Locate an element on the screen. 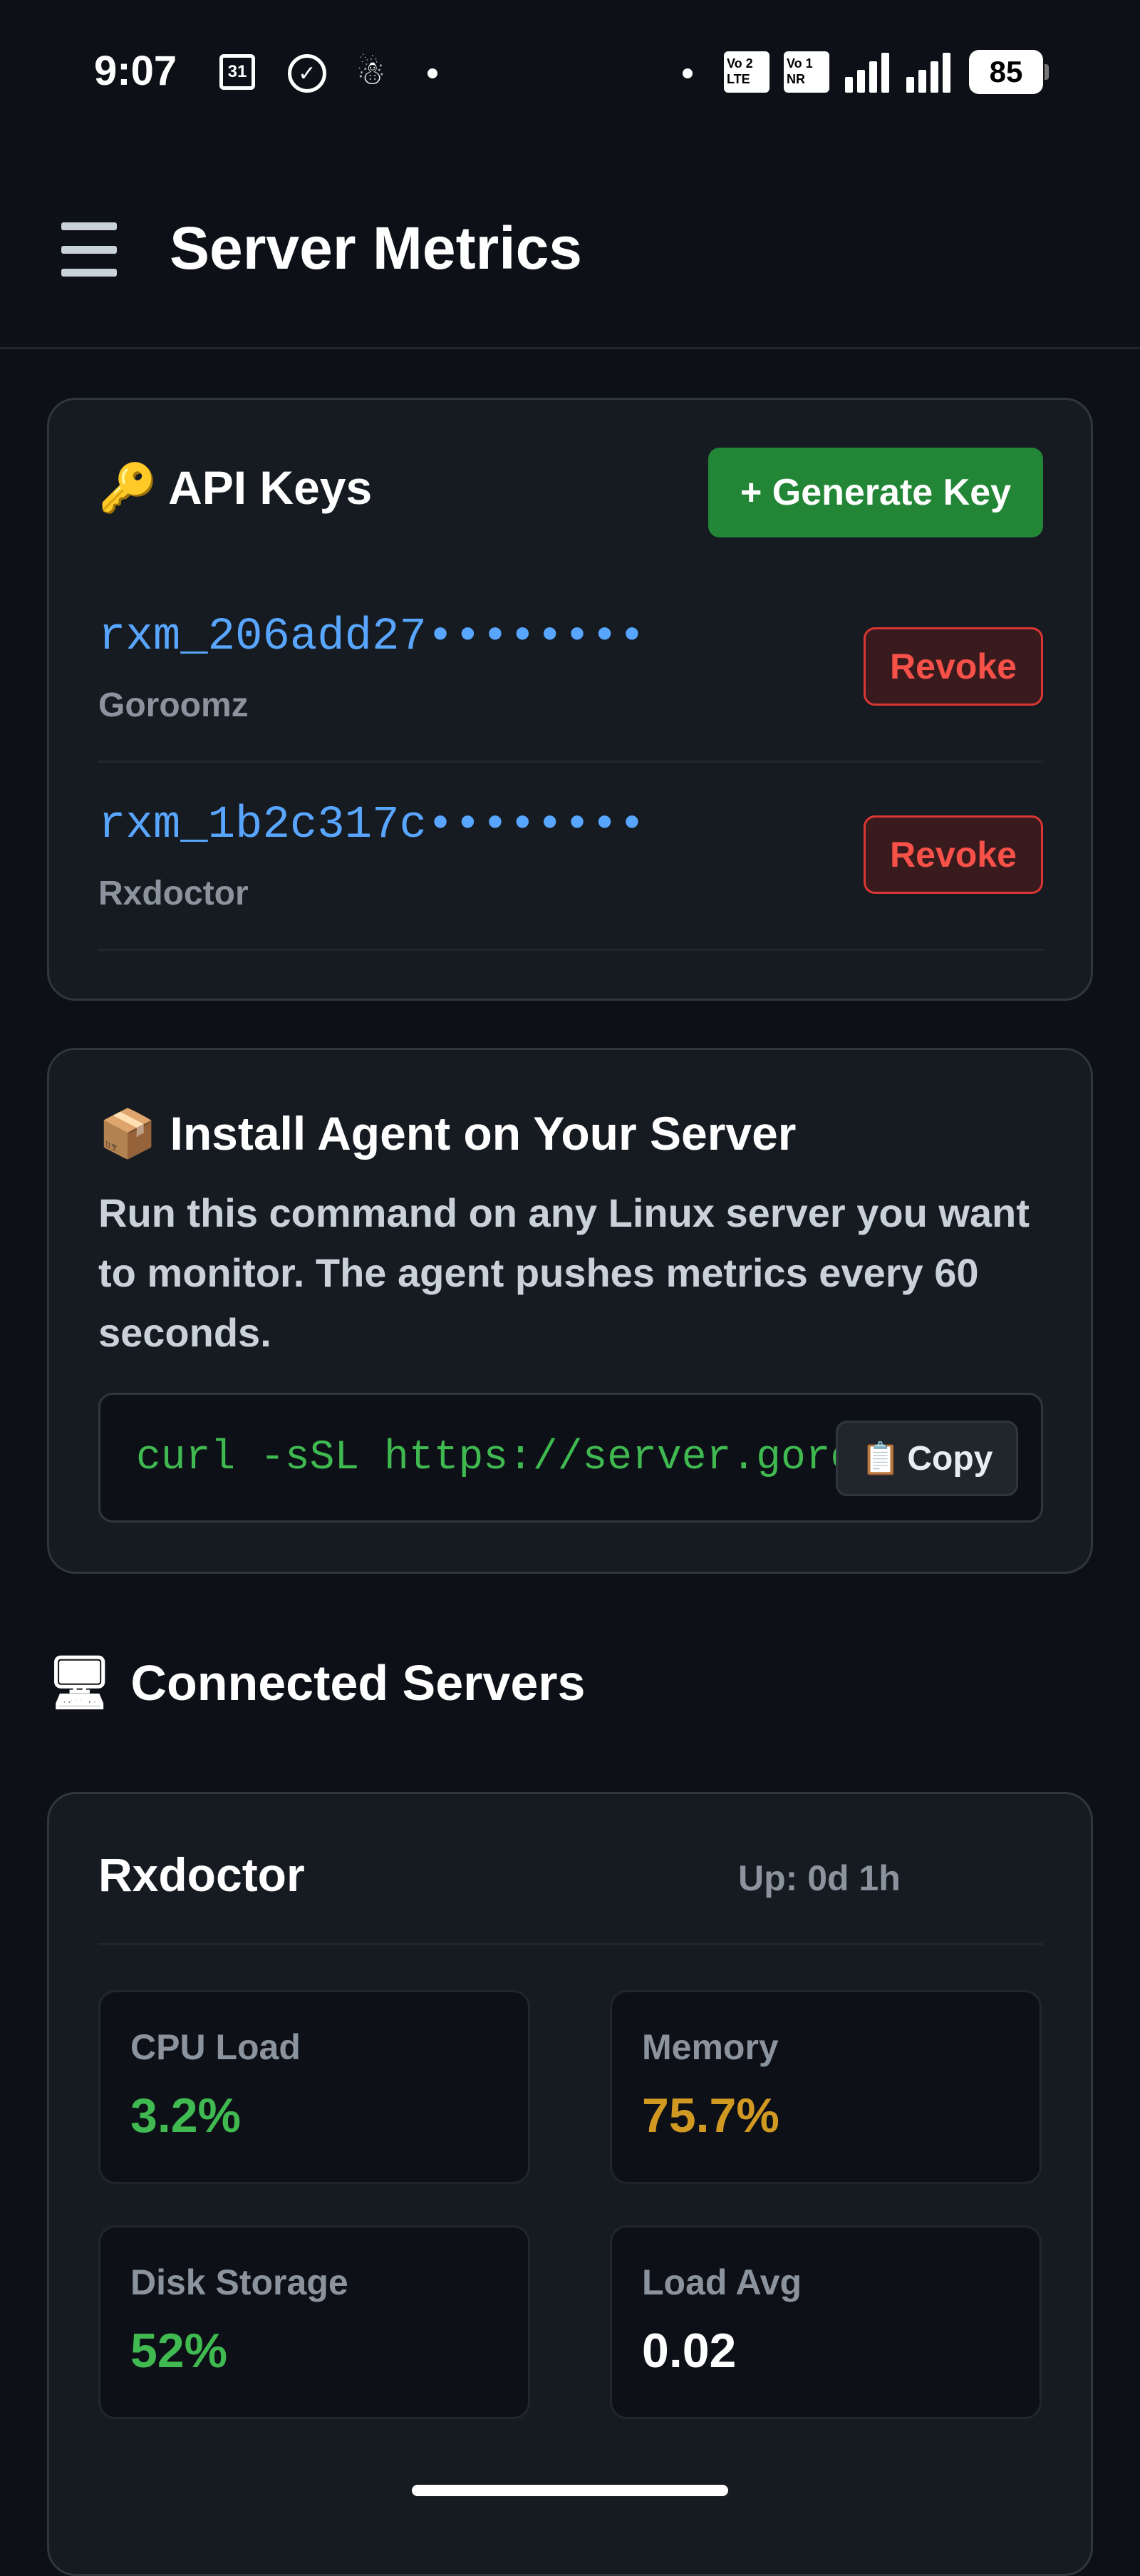  server-uptime: Up: 0d 1h is located at coordinates (819, 1878).